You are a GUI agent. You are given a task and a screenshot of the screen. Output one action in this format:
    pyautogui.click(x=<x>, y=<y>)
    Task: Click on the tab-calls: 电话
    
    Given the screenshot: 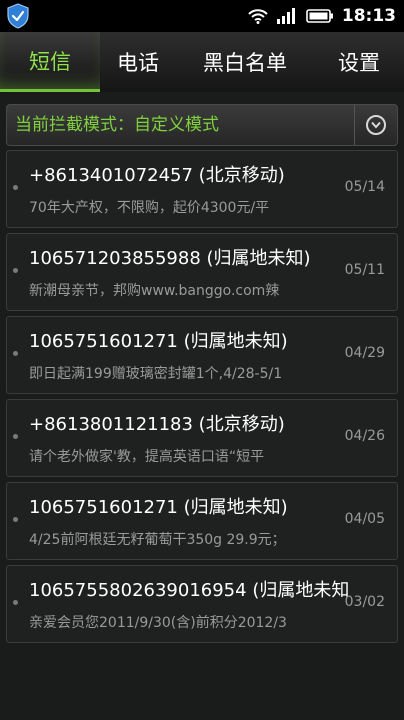 What is the action you would take?
    pyautogui.click(x=138, y=62)
    